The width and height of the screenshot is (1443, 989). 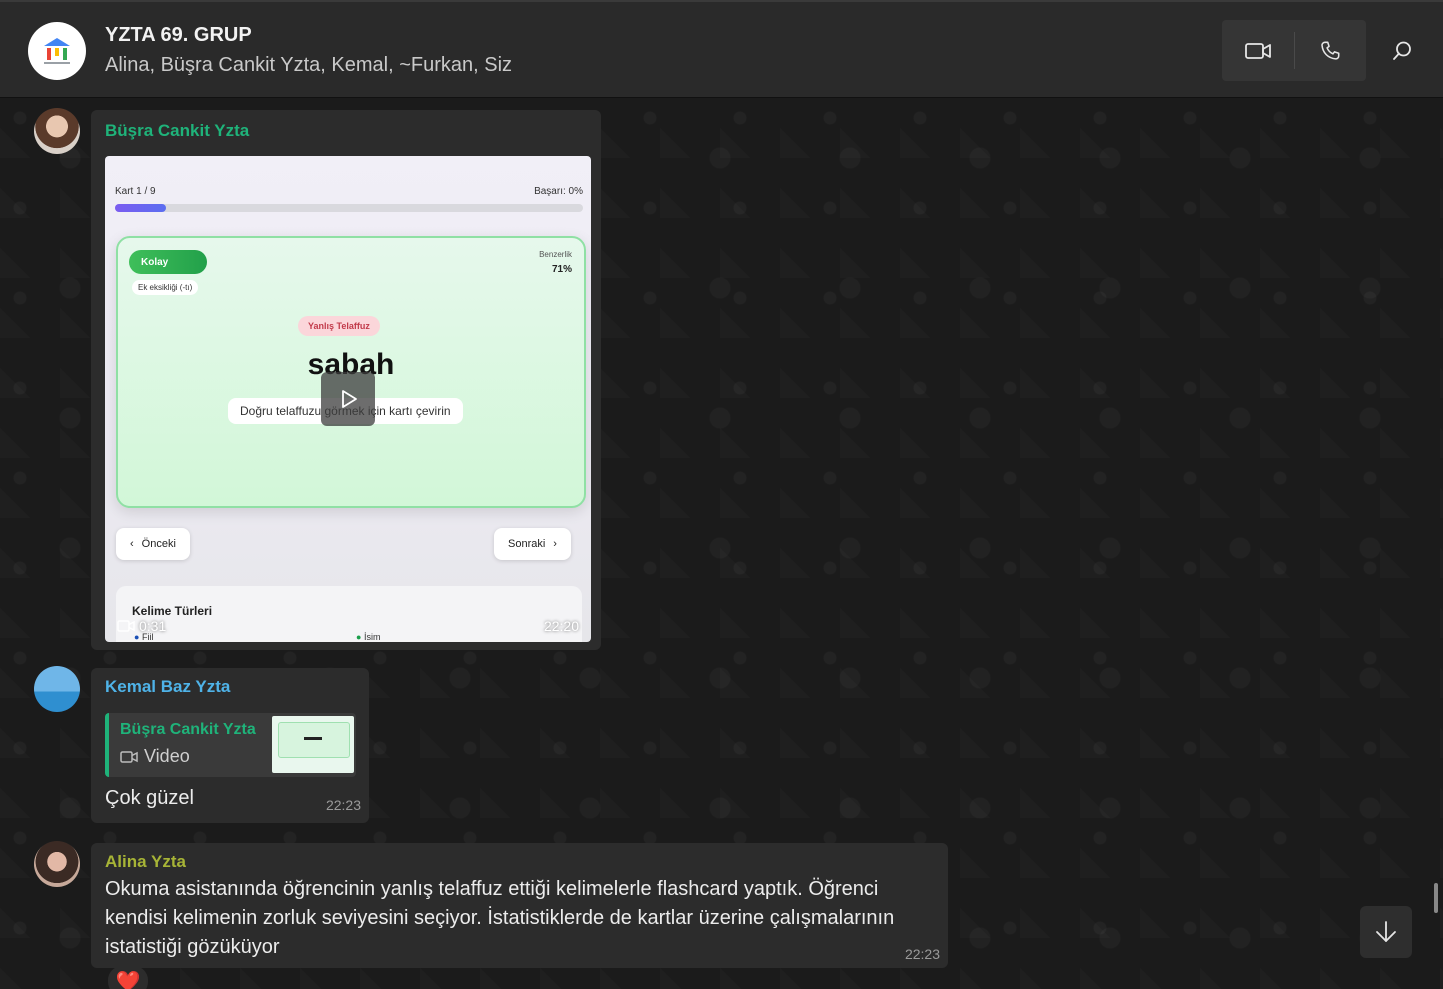 What do you see at coordinates (167, 687) in the screenshot?
I see `message-sender: Kemal Baz Yzta` at bounding box center [167, 687].